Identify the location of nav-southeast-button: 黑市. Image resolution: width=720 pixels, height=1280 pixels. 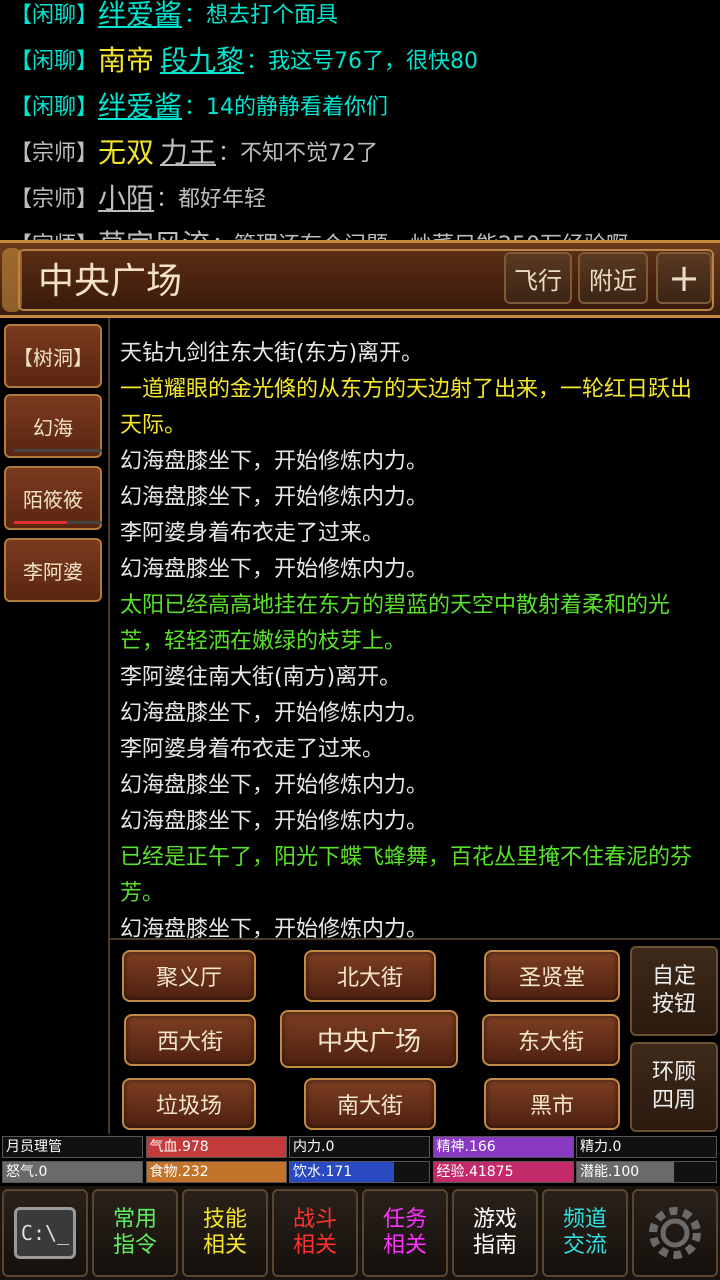
(552, 1104).